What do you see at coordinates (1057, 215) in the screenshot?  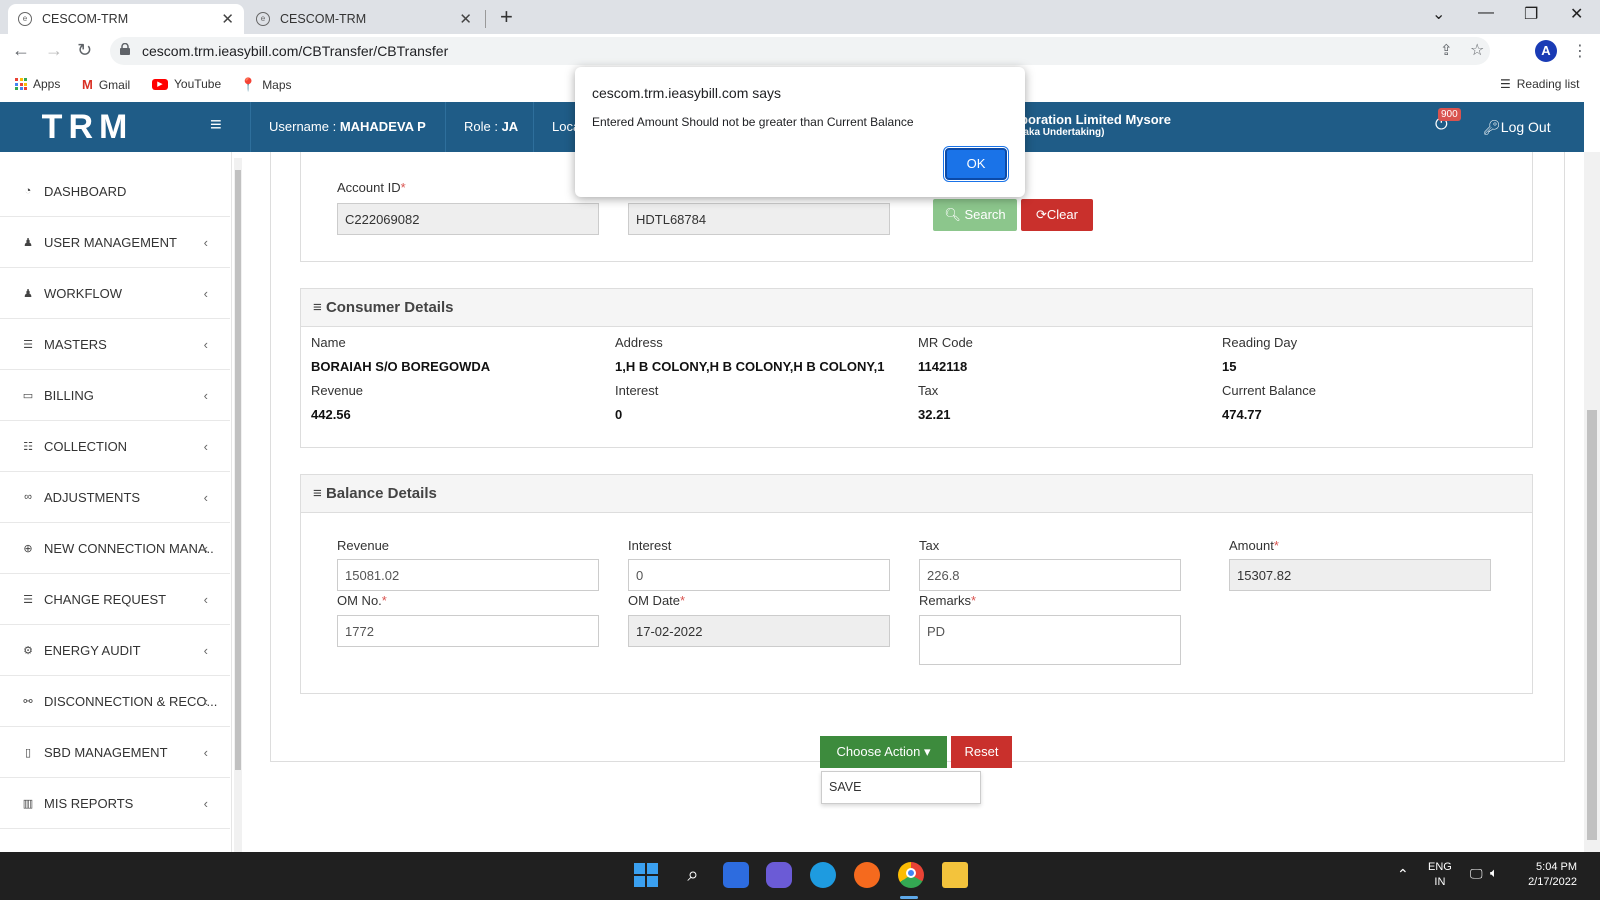 I see `clear-button: ⟳Clear` at bounding box center [1057, 215].